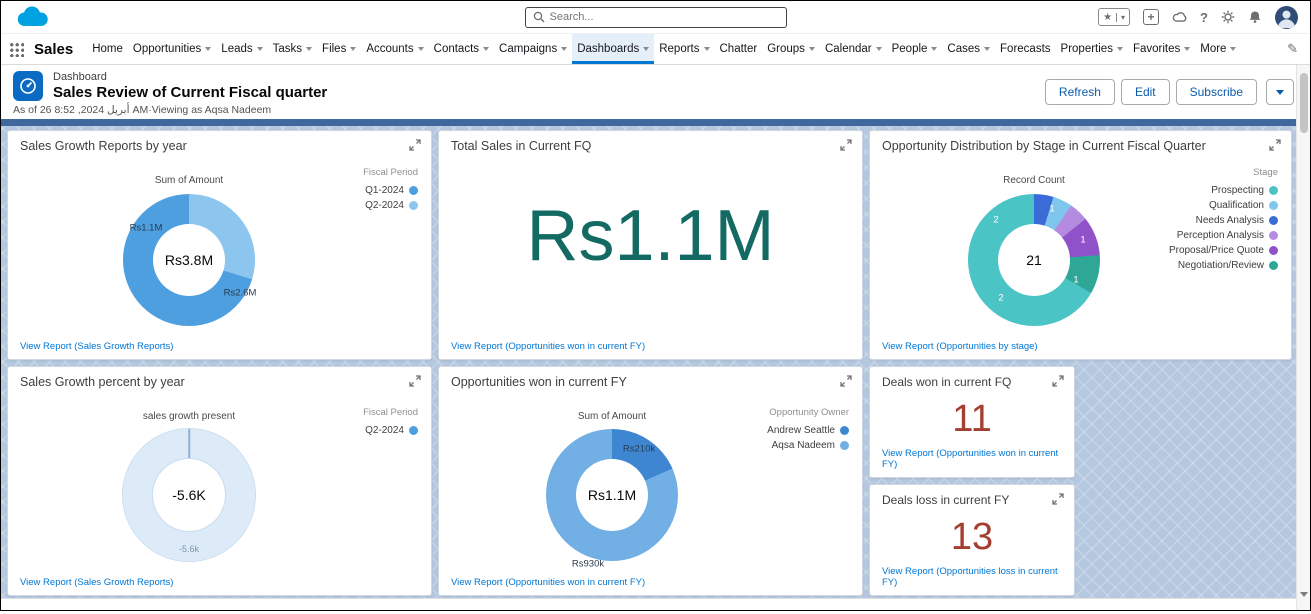  Describe the element at coordinates (1092, 49) in the screenshot. I see `nav-item-properties: Properties` at that location.